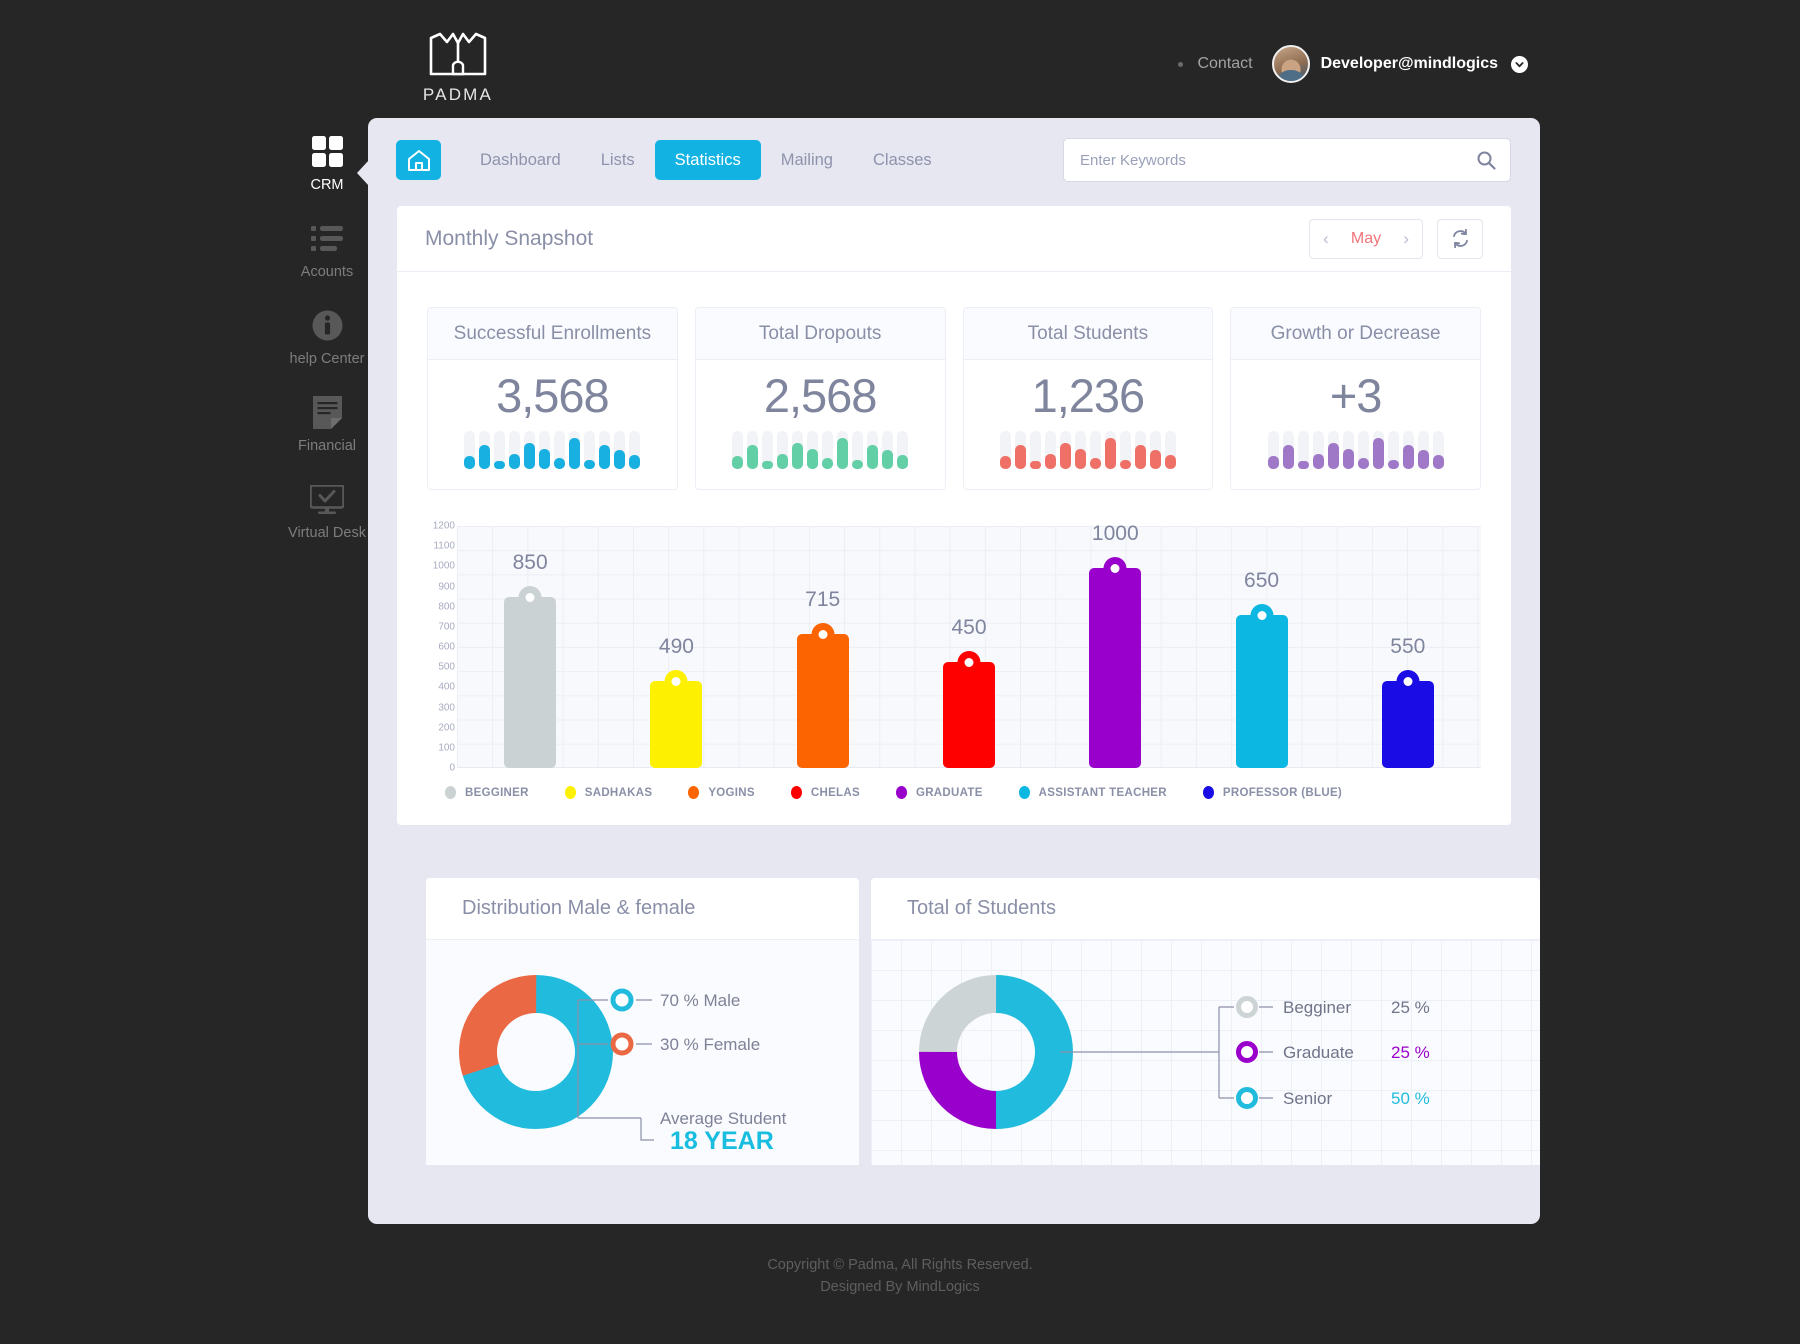 The height and width of the screenshot is (1344, 1800). I want to click on refresh-button, so click(1460, 238).